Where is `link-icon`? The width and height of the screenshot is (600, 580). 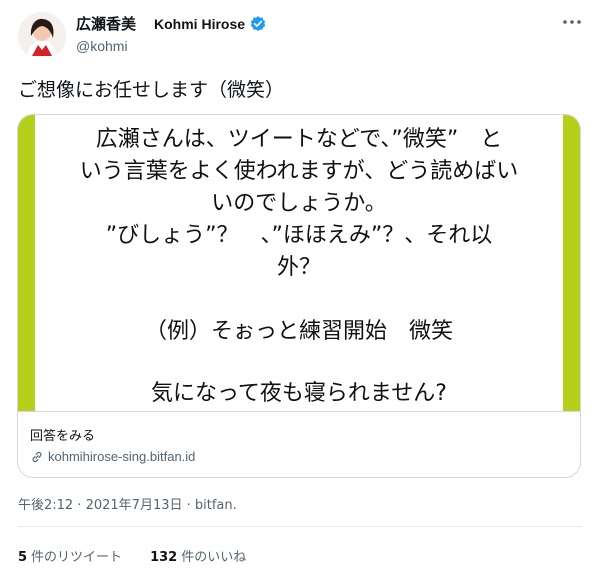
link-icon is located at coordinates (37, 456).